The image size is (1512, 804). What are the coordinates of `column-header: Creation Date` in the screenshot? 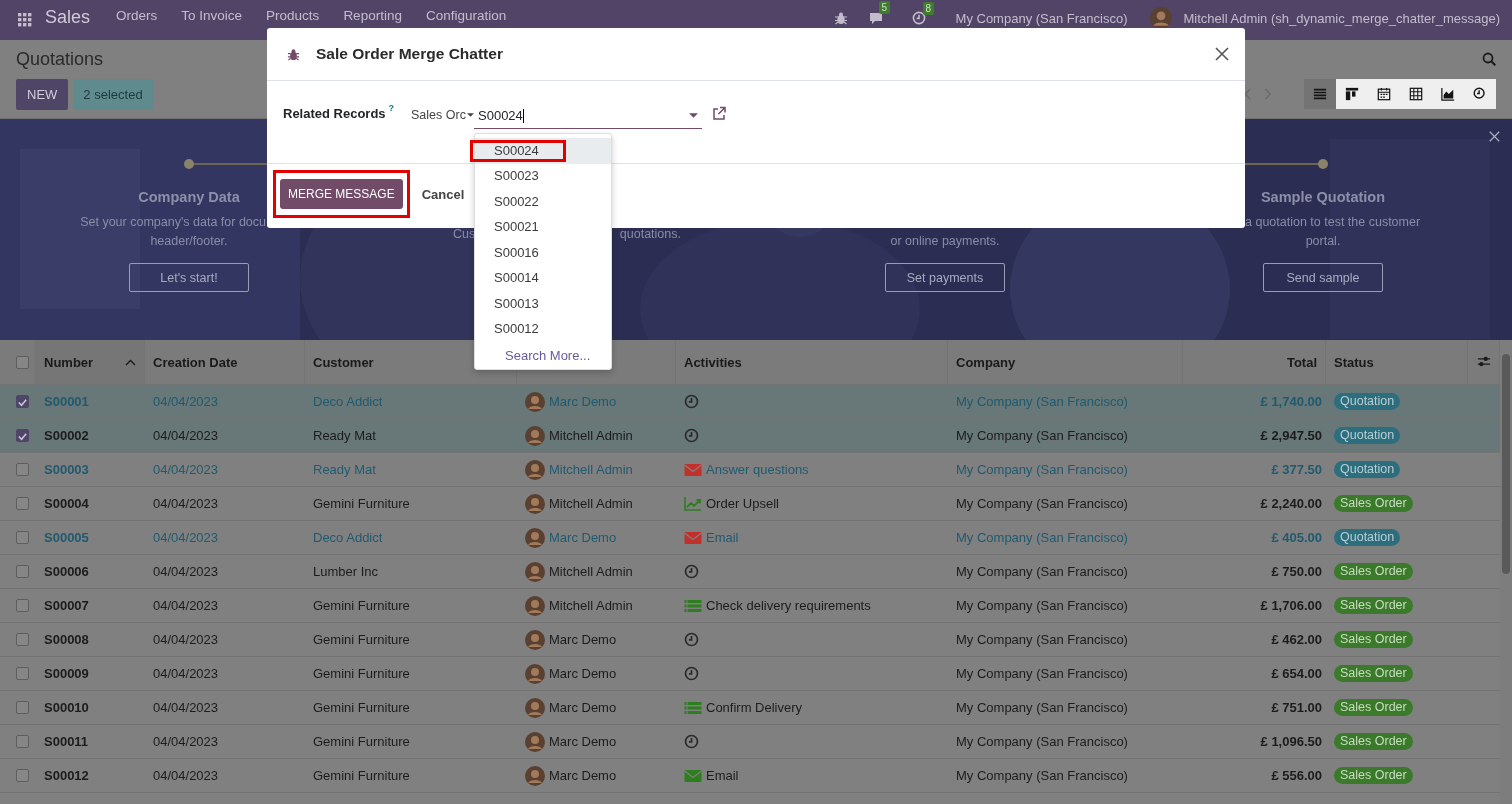 It's located at (225, 362).